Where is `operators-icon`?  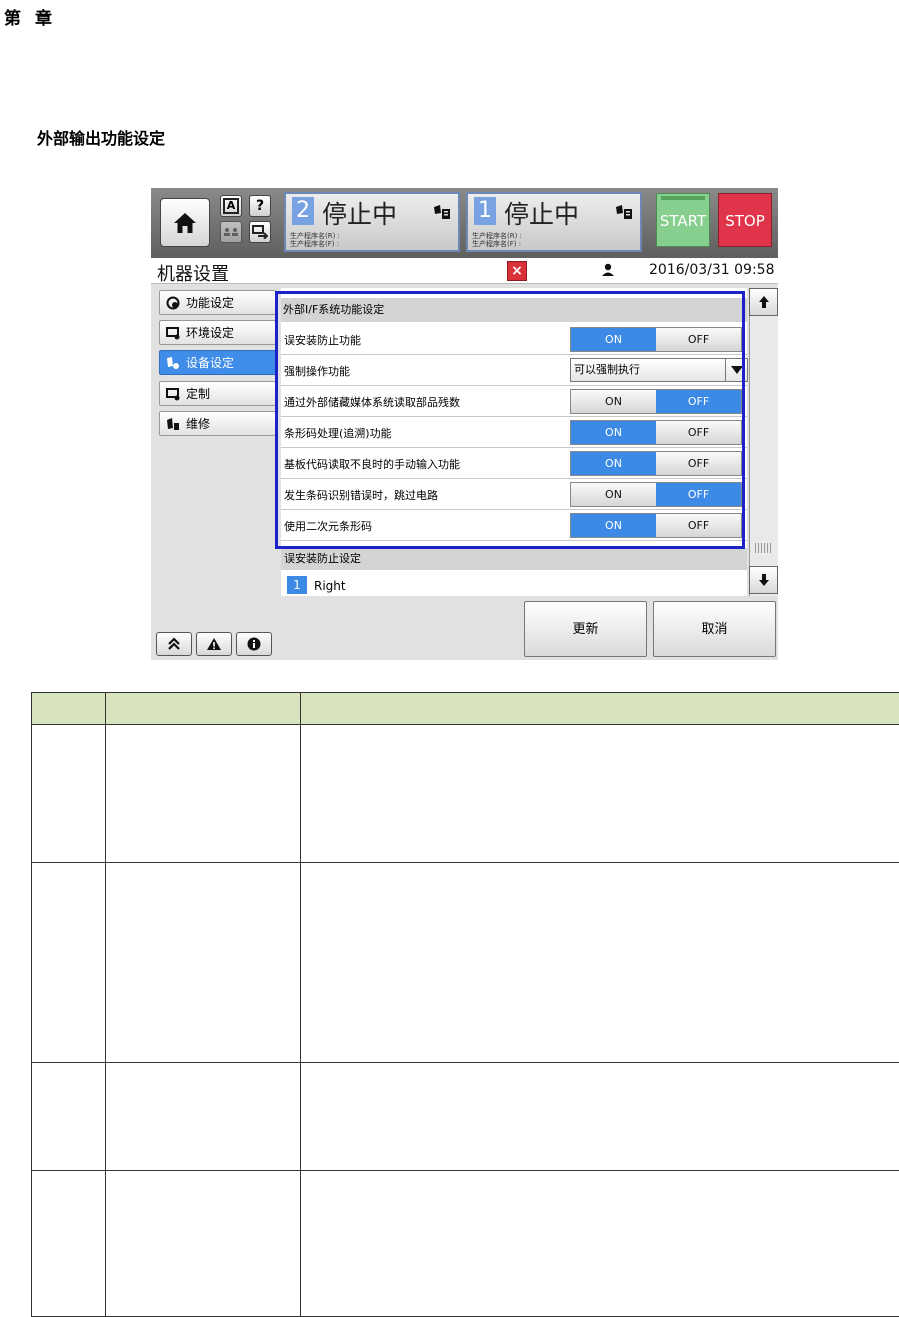 operators-icon is located at coordinates (231, 232).